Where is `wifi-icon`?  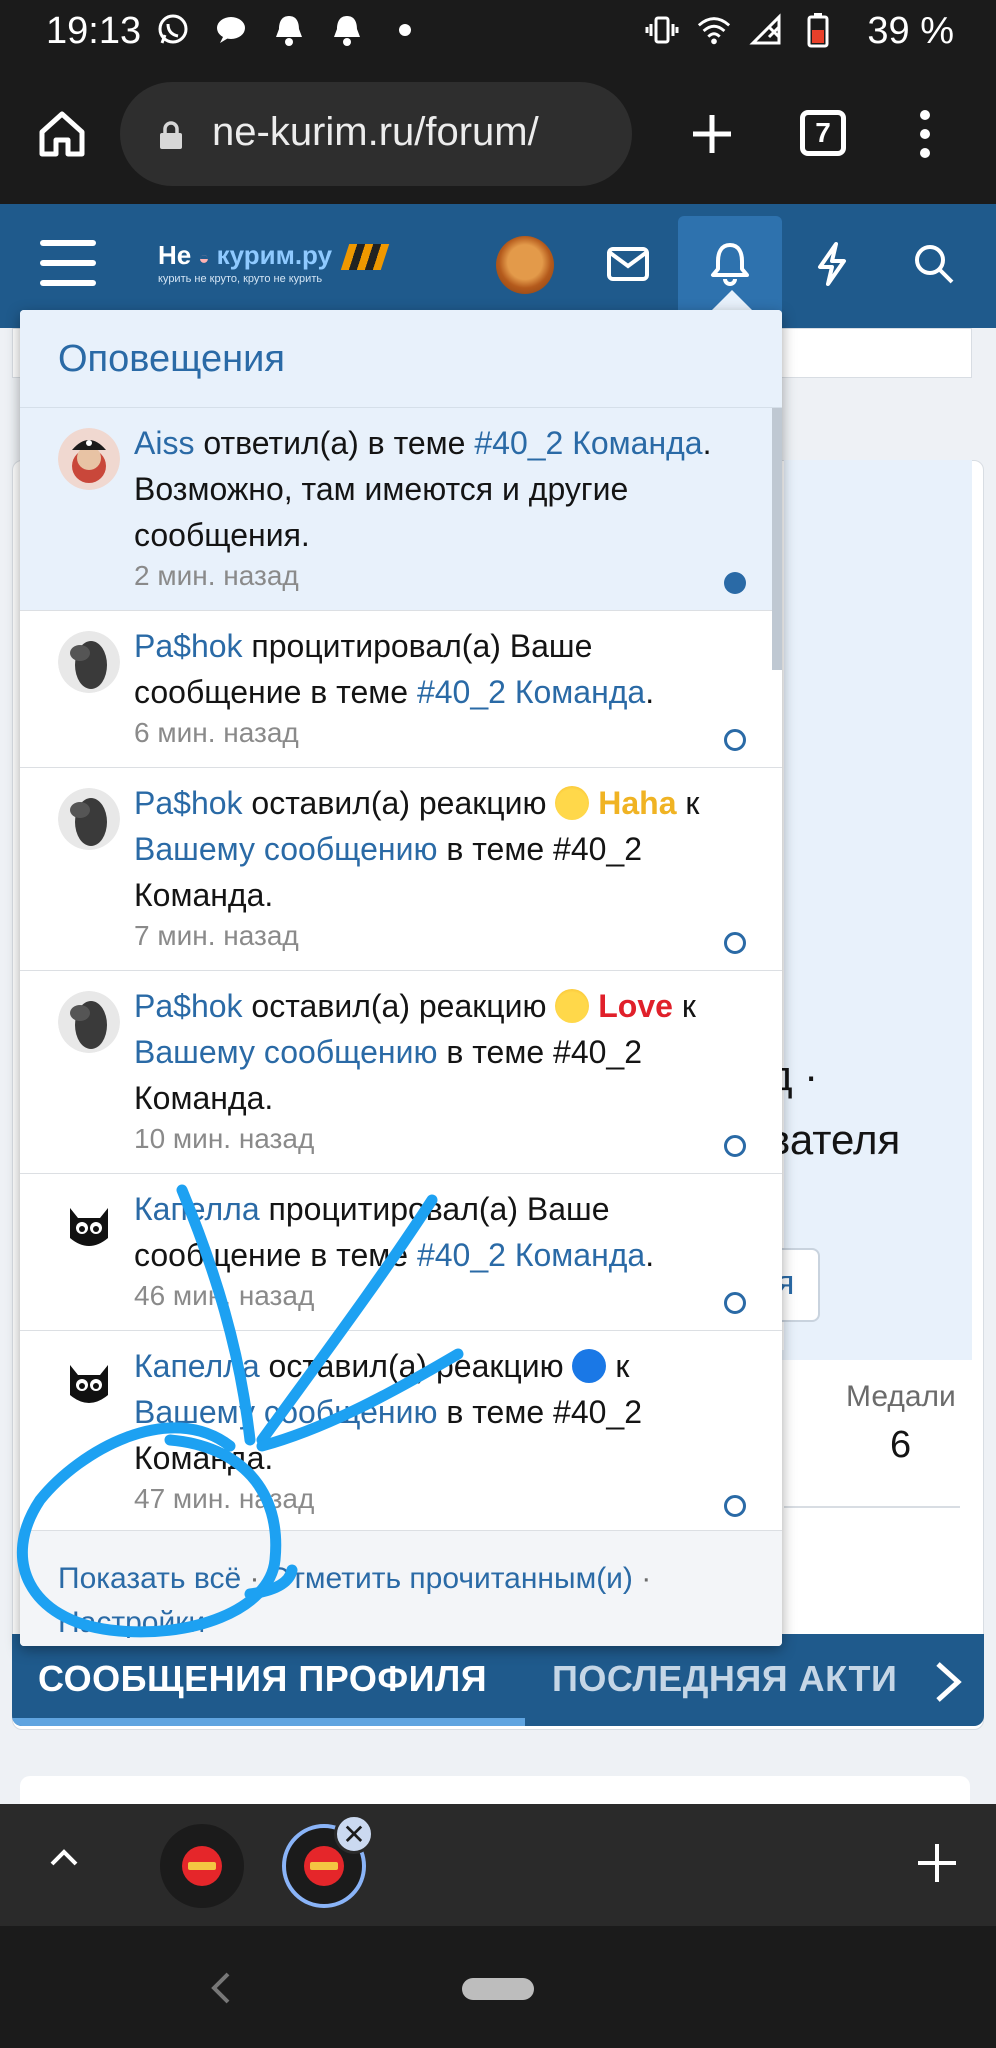 wifi-icon is located at coordinates (714, 30).